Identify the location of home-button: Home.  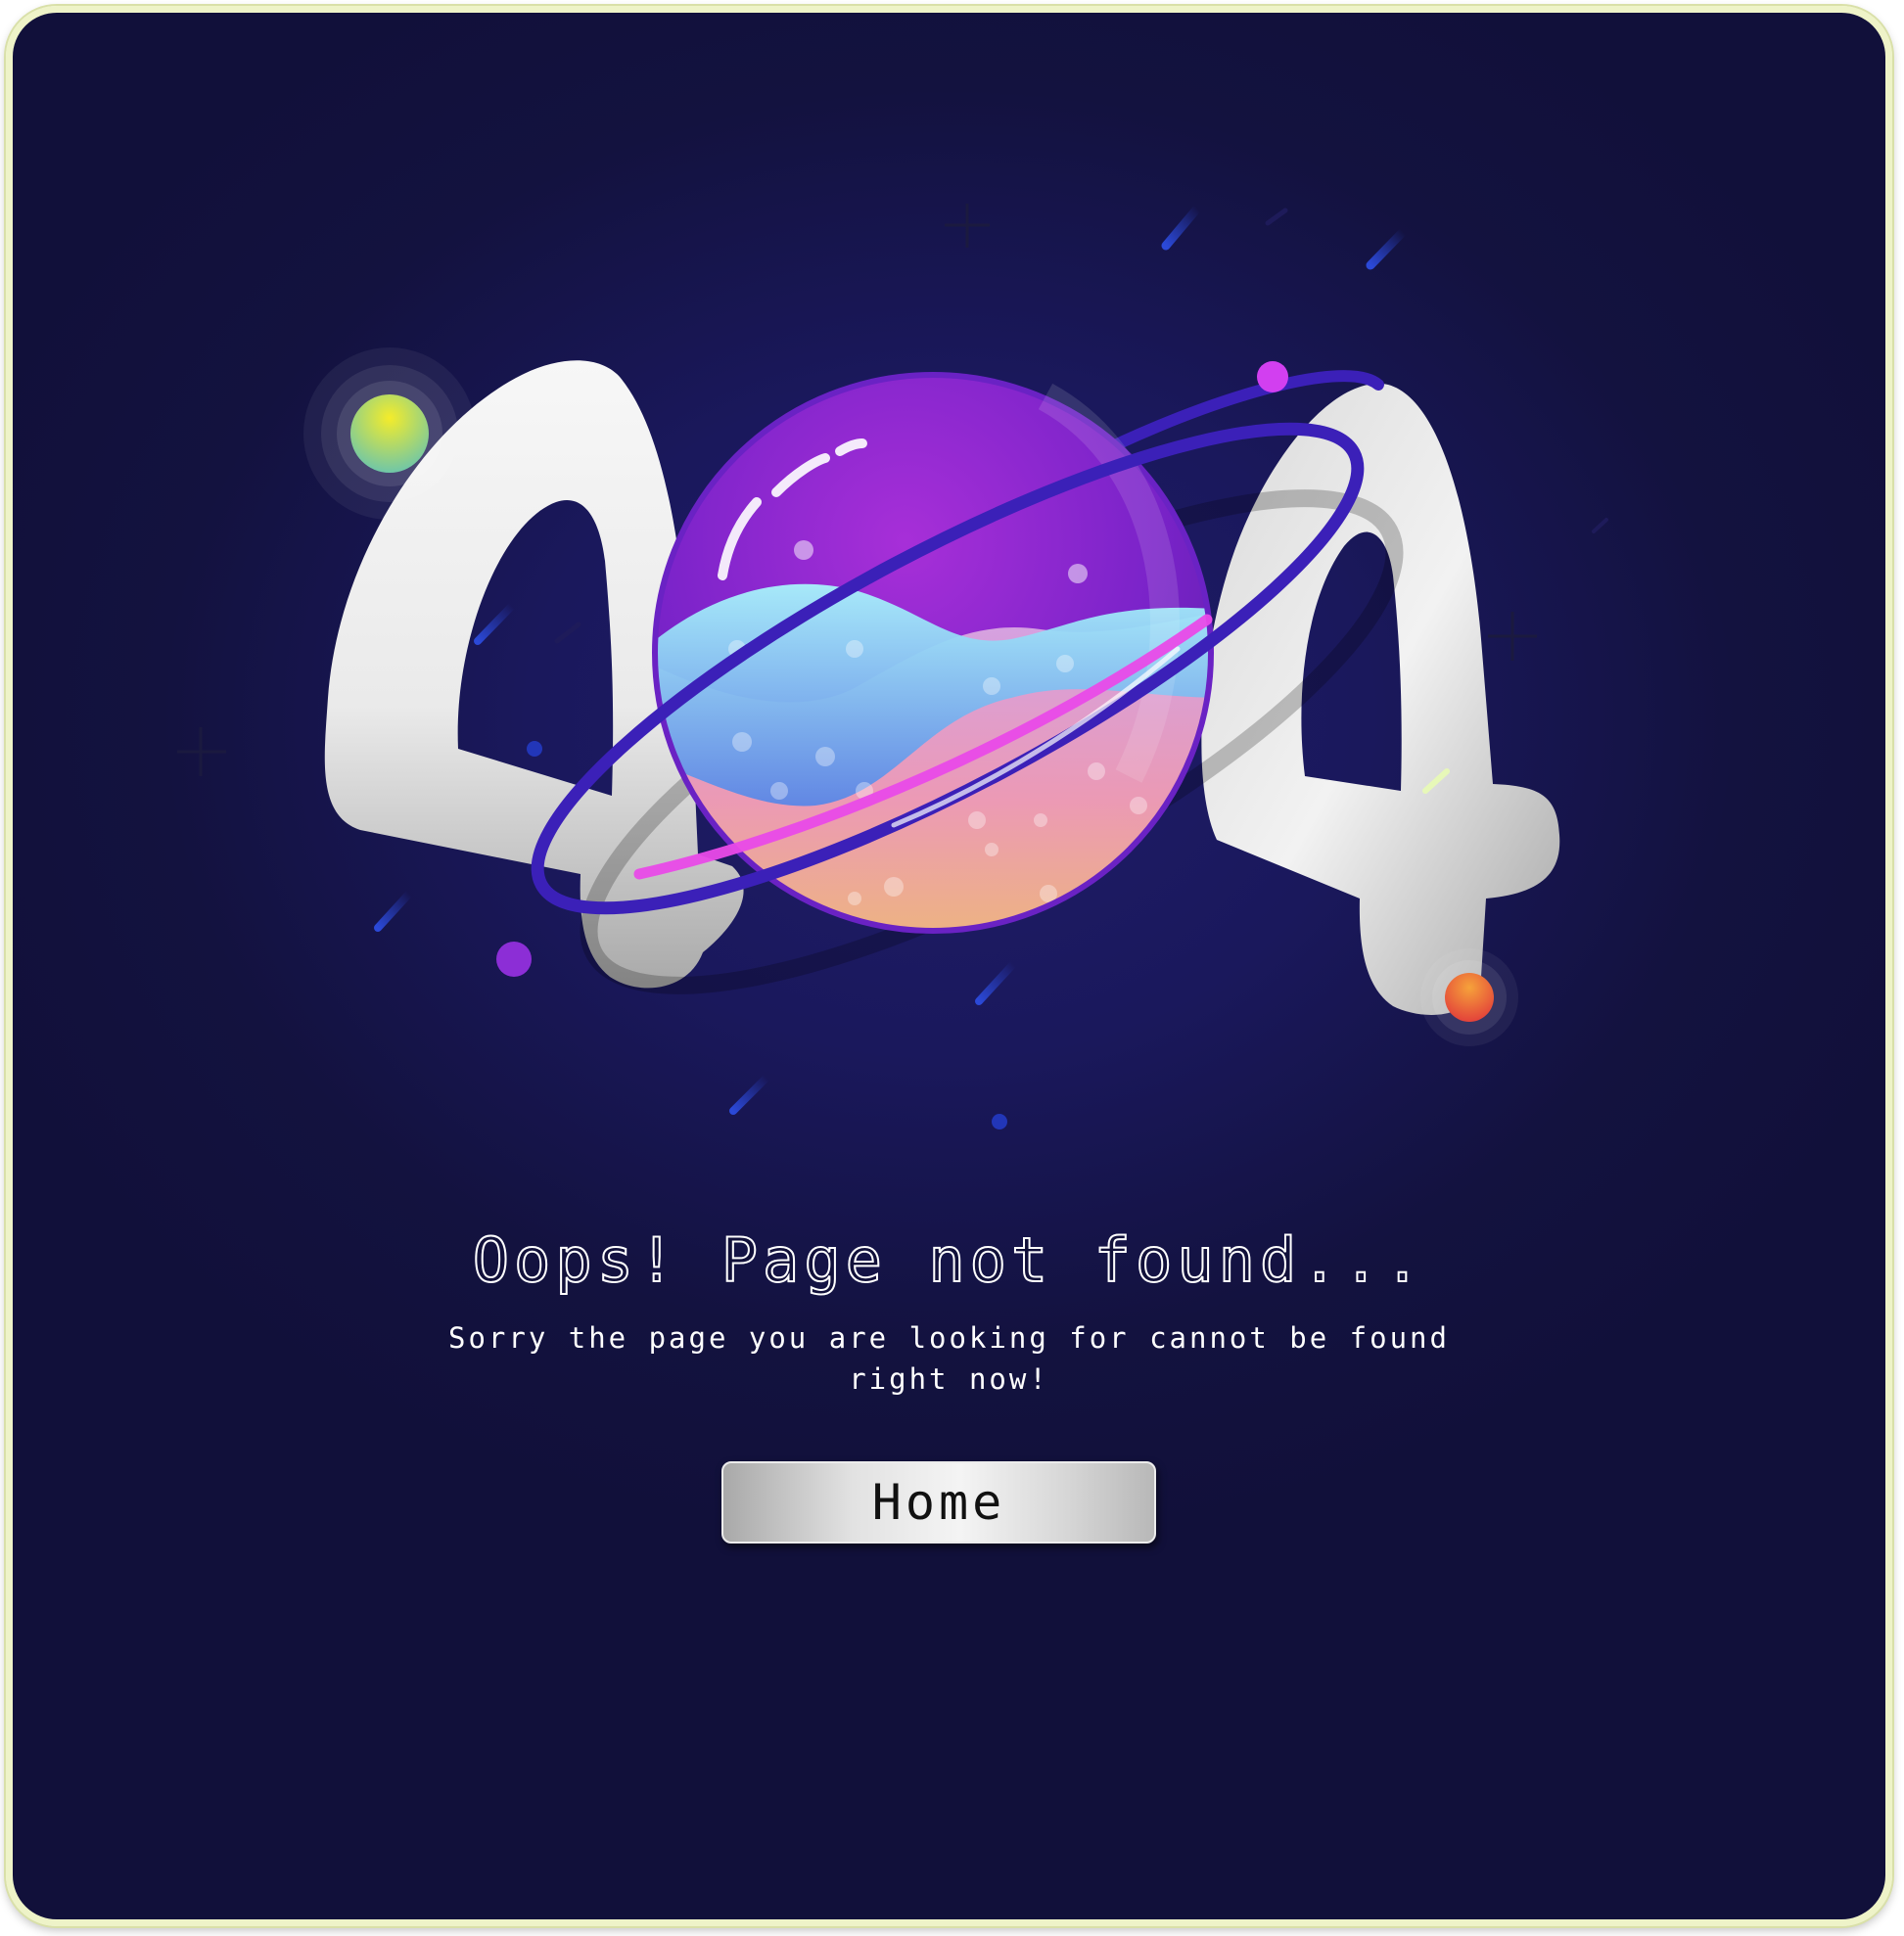
(938, 1502).